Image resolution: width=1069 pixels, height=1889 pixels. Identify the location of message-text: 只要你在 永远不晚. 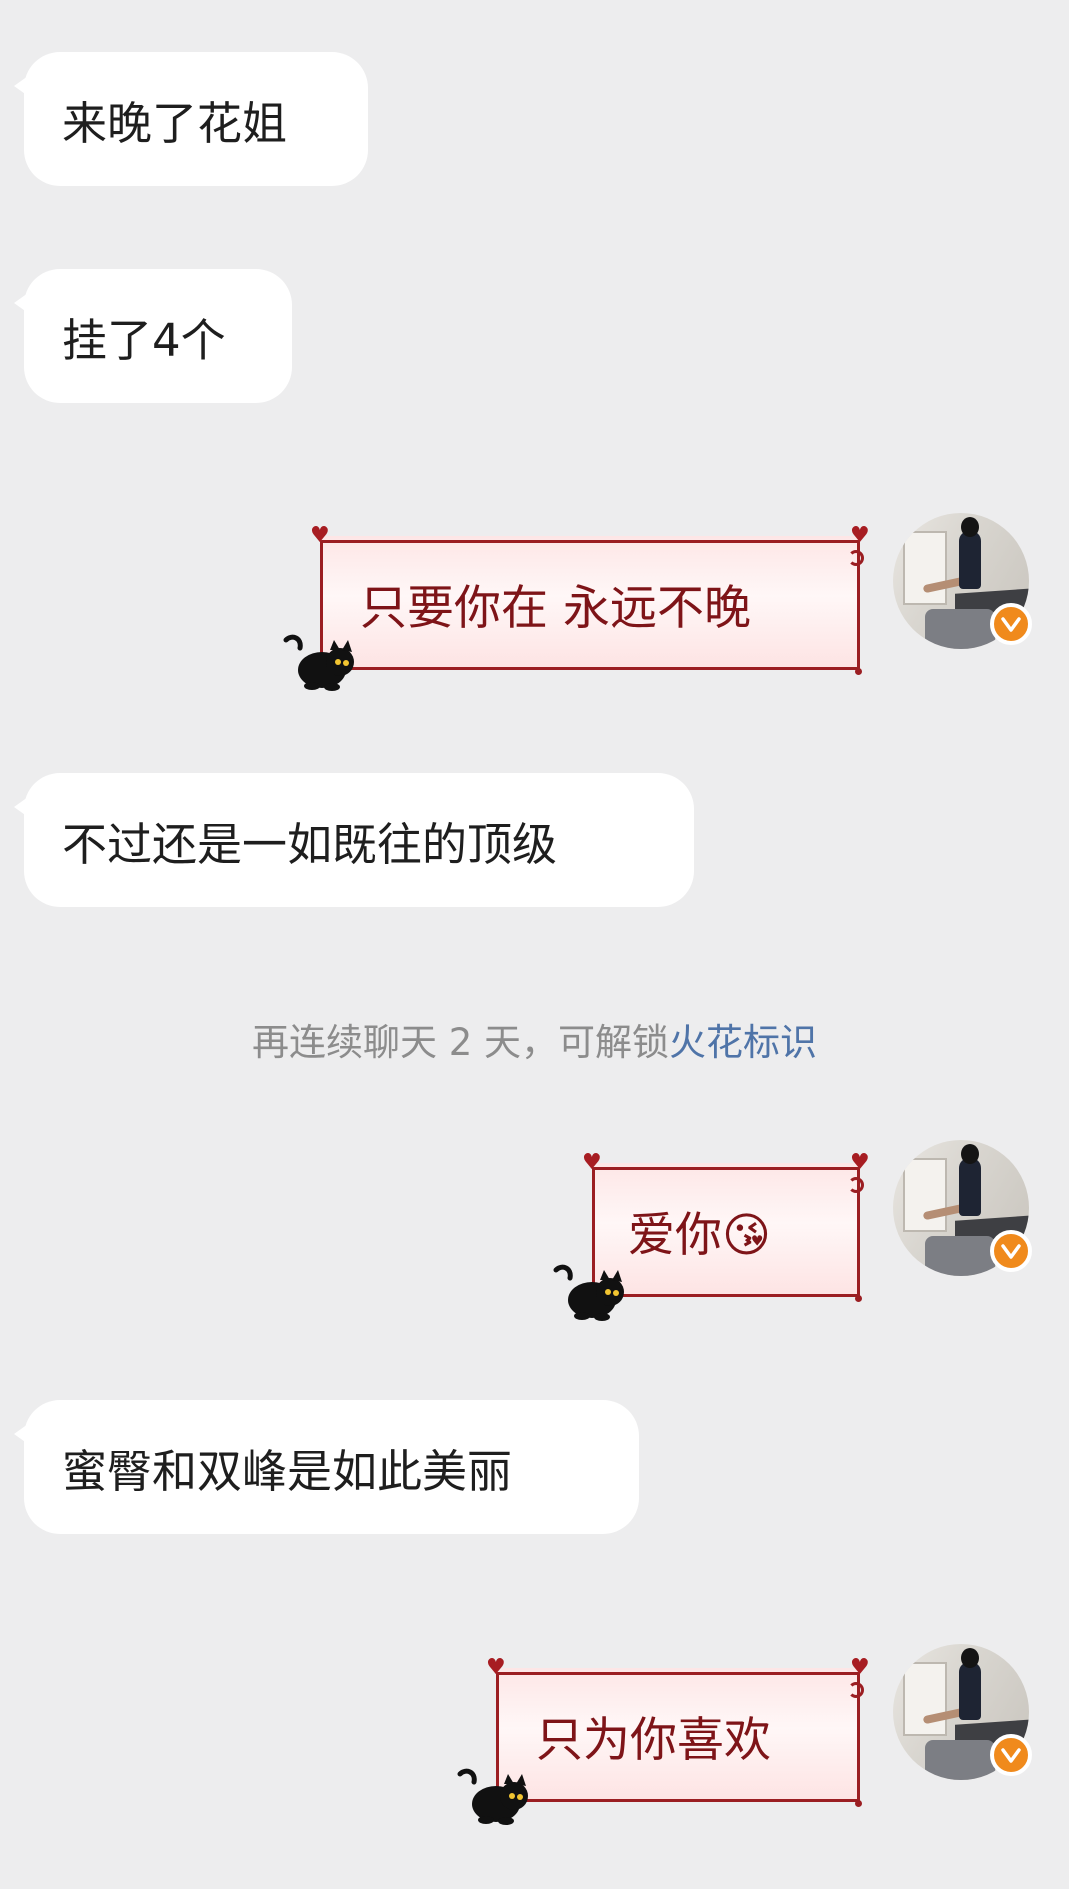
(555, 608).